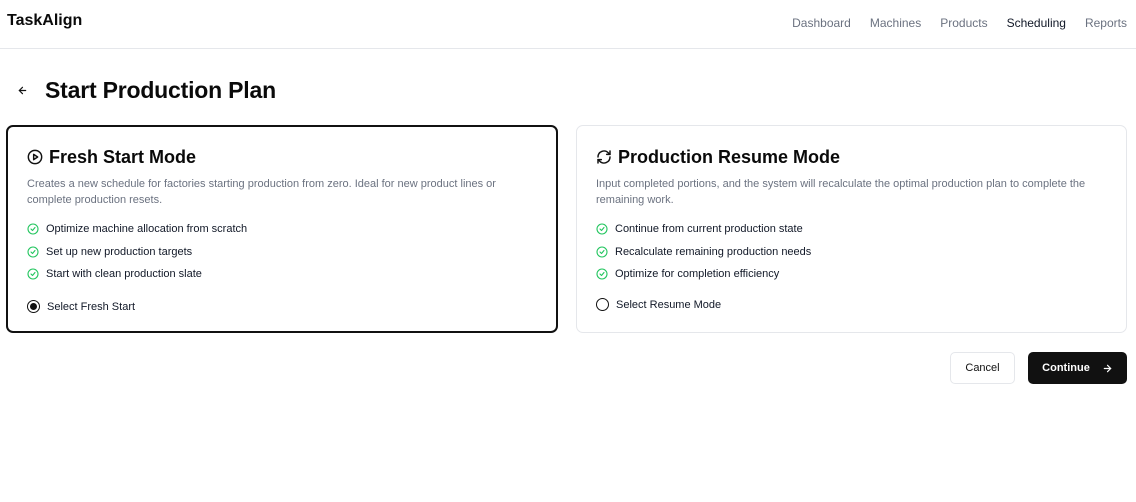  What do you see at coordinates (963, 23) in the screenshot?
I see `nav-products: Products` at bounding box center [963, 23].